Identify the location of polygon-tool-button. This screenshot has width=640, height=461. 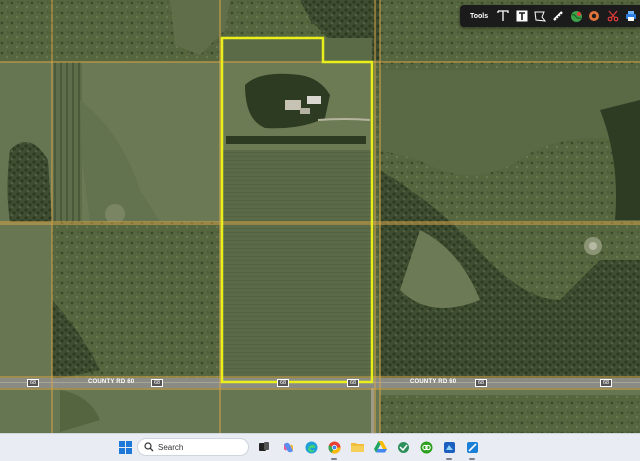
(540, 16).